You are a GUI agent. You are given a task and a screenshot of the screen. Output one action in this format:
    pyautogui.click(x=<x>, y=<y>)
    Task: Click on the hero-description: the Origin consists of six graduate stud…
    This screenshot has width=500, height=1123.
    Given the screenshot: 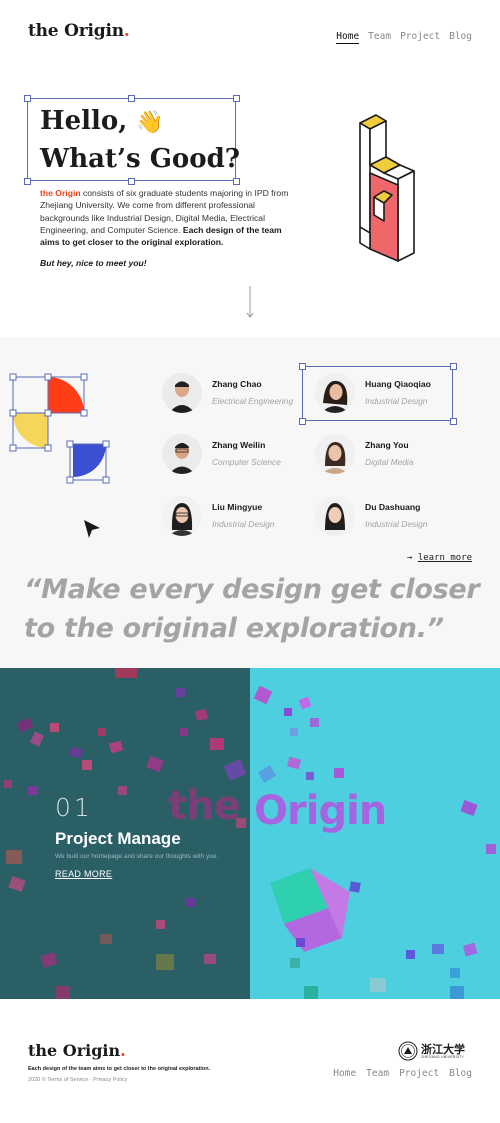 What is the action you would take?
    pyautogui.click(x=164, y=218)
    